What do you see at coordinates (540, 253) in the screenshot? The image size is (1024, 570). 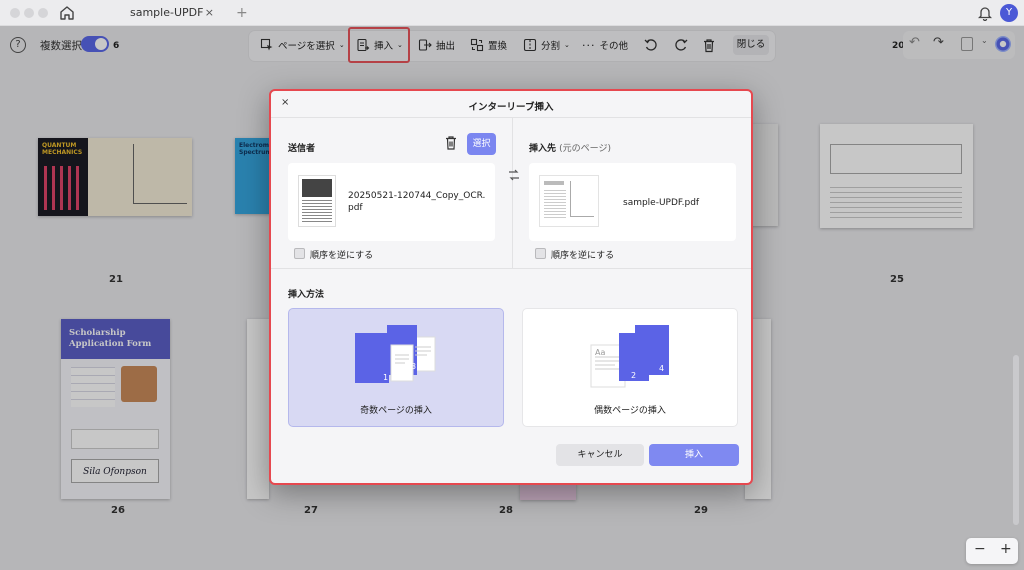 I see `target-reverse-checkbox` at bounding box center [540, 253].